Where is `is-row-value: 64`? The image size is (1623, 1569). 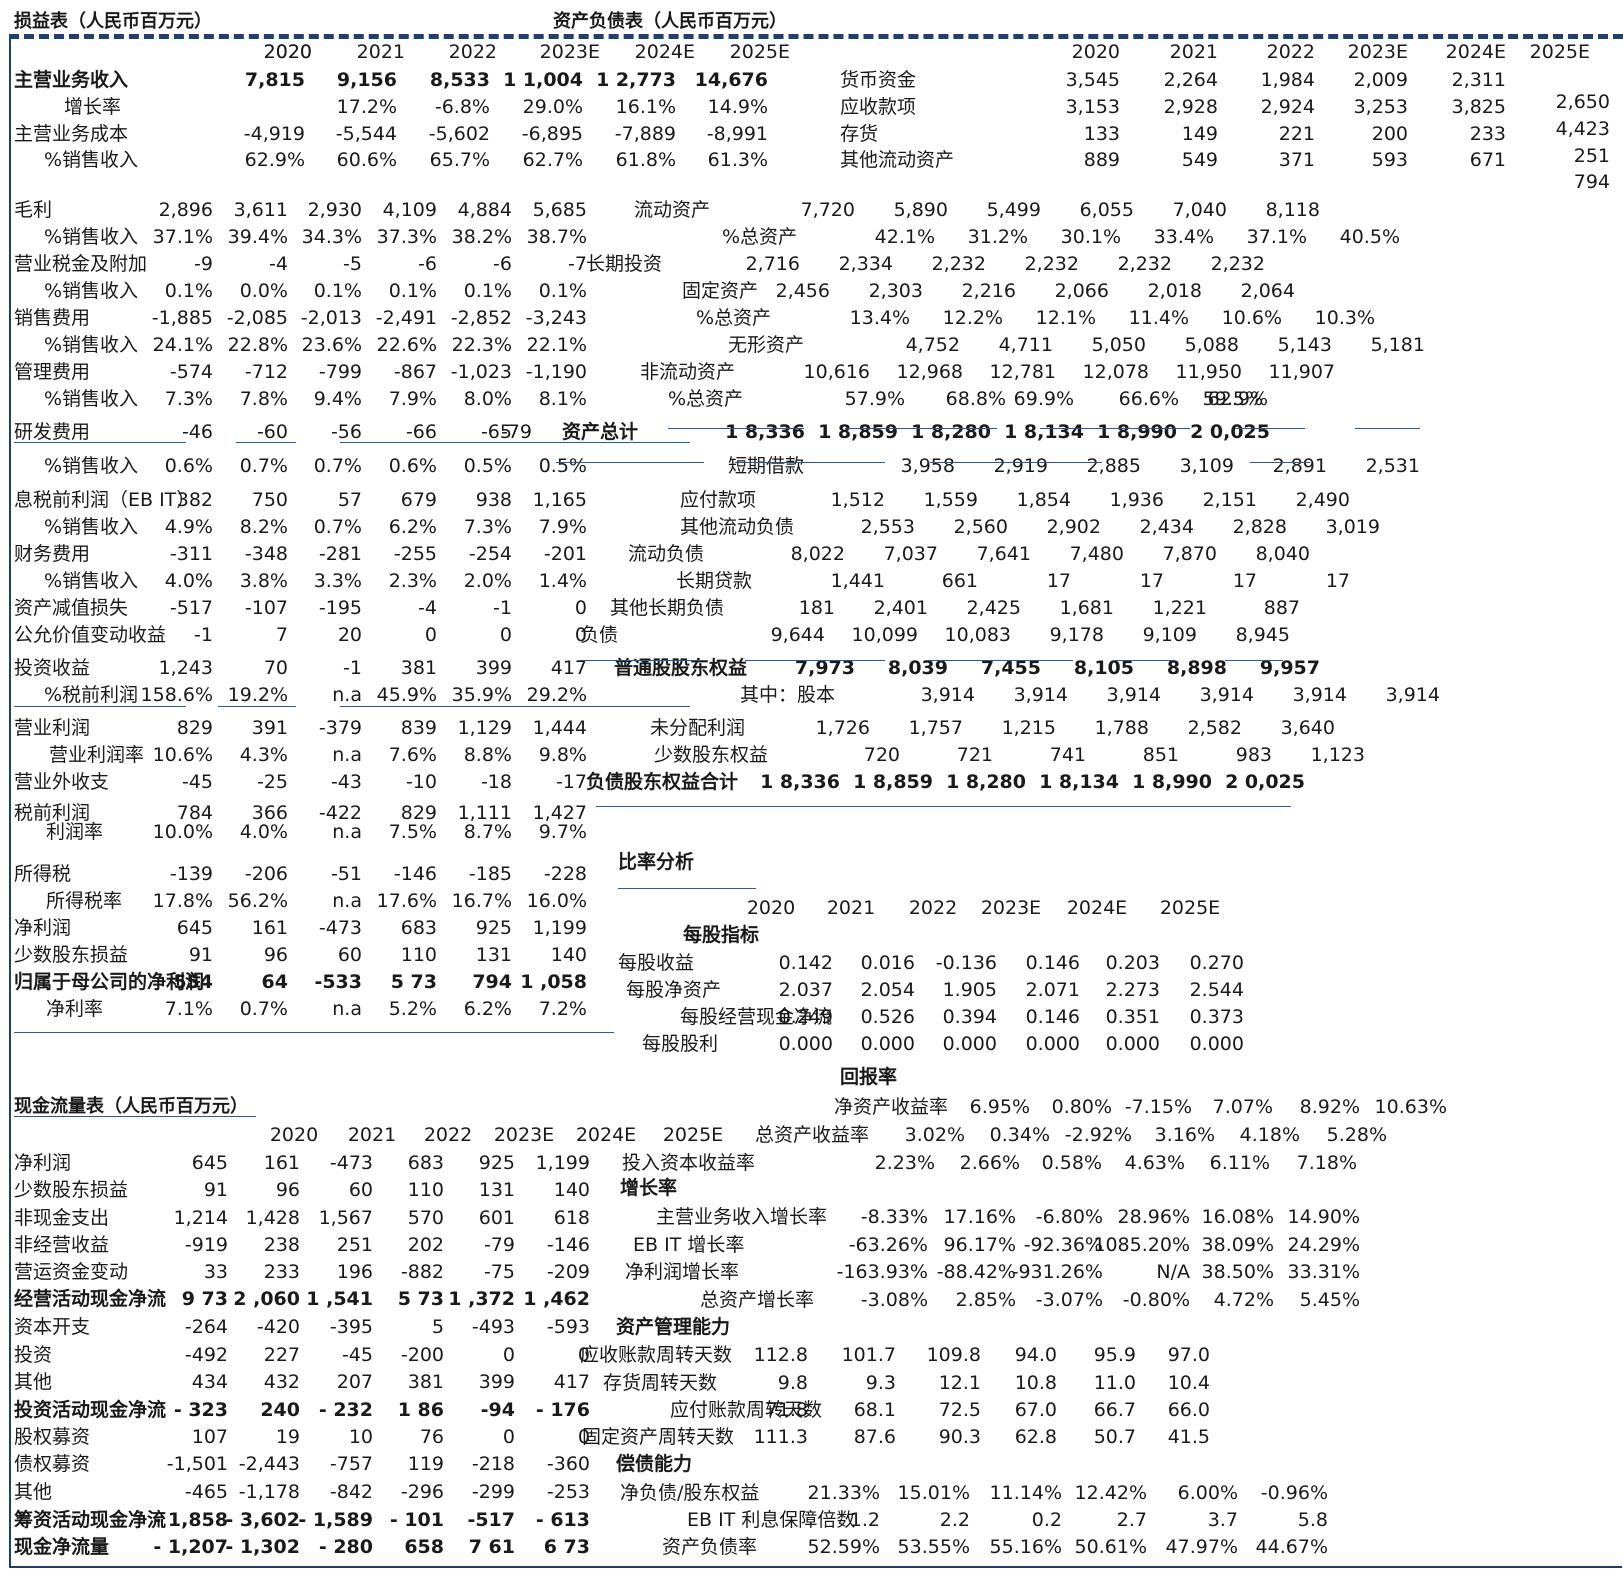
is-row-value: 64 is located at coordinates (274, 982).